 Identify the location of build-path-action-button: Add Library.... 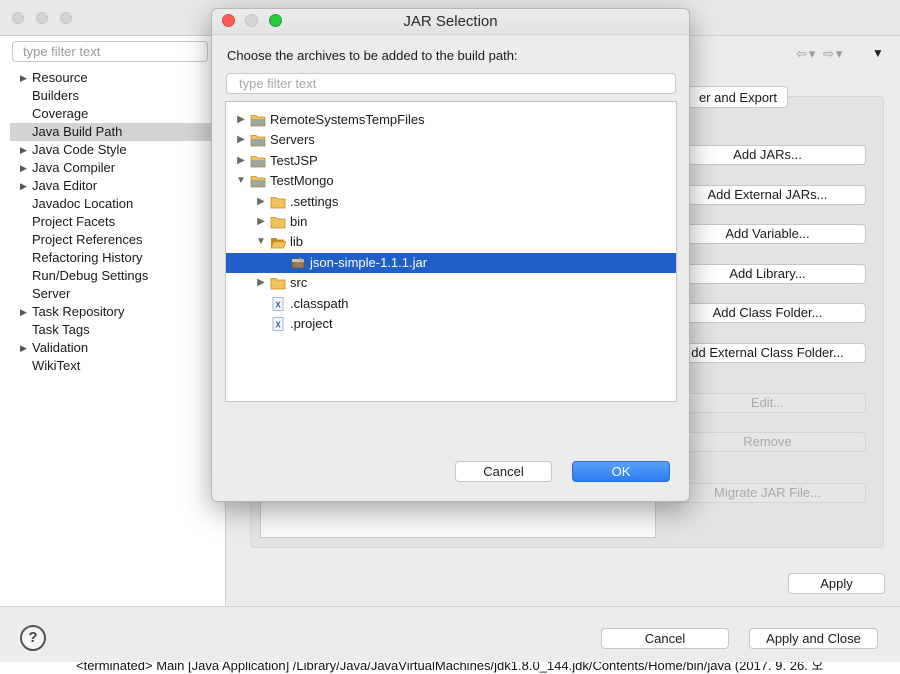
(767, 274).